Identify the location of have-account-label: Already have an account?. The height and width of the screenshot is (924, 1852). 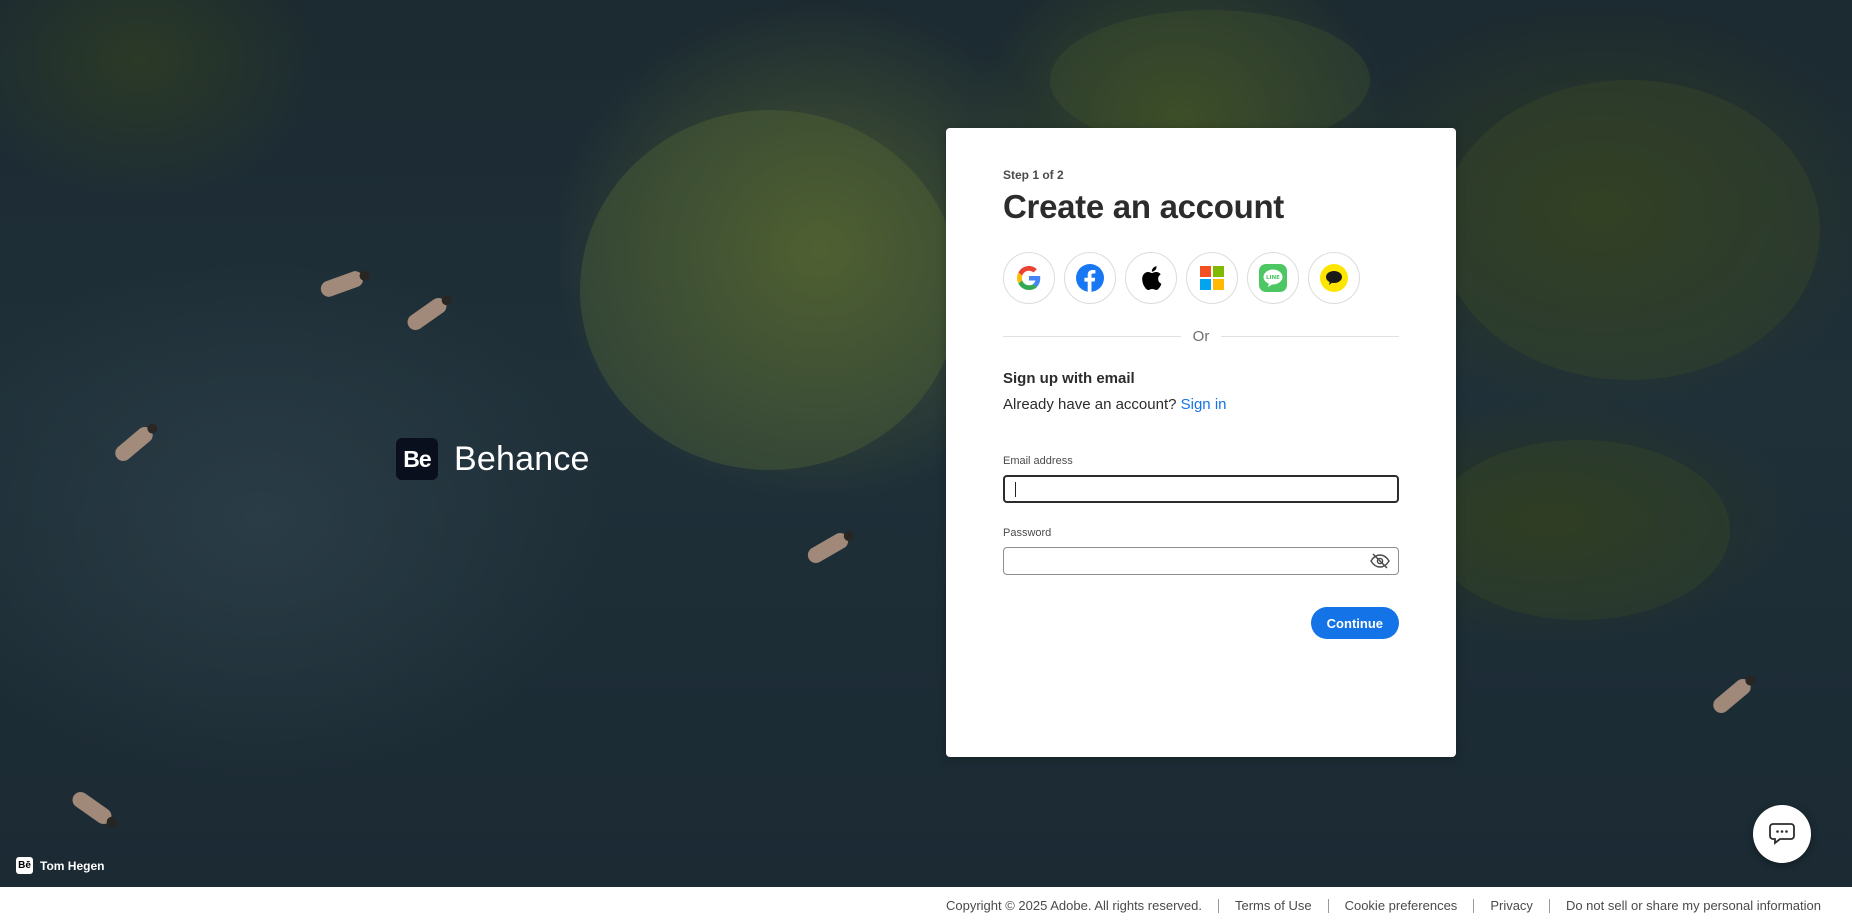
(1090, 404).